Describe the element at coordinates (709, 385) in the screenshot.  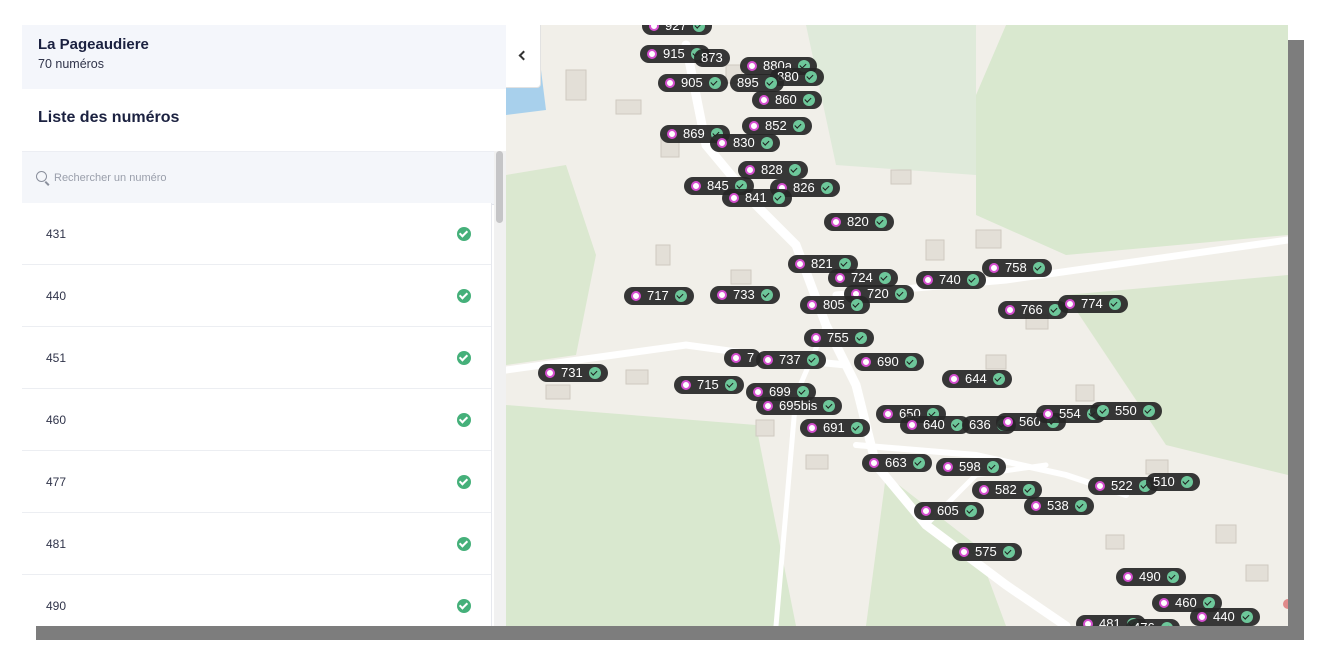
I see `address-marker: 715` at that location.